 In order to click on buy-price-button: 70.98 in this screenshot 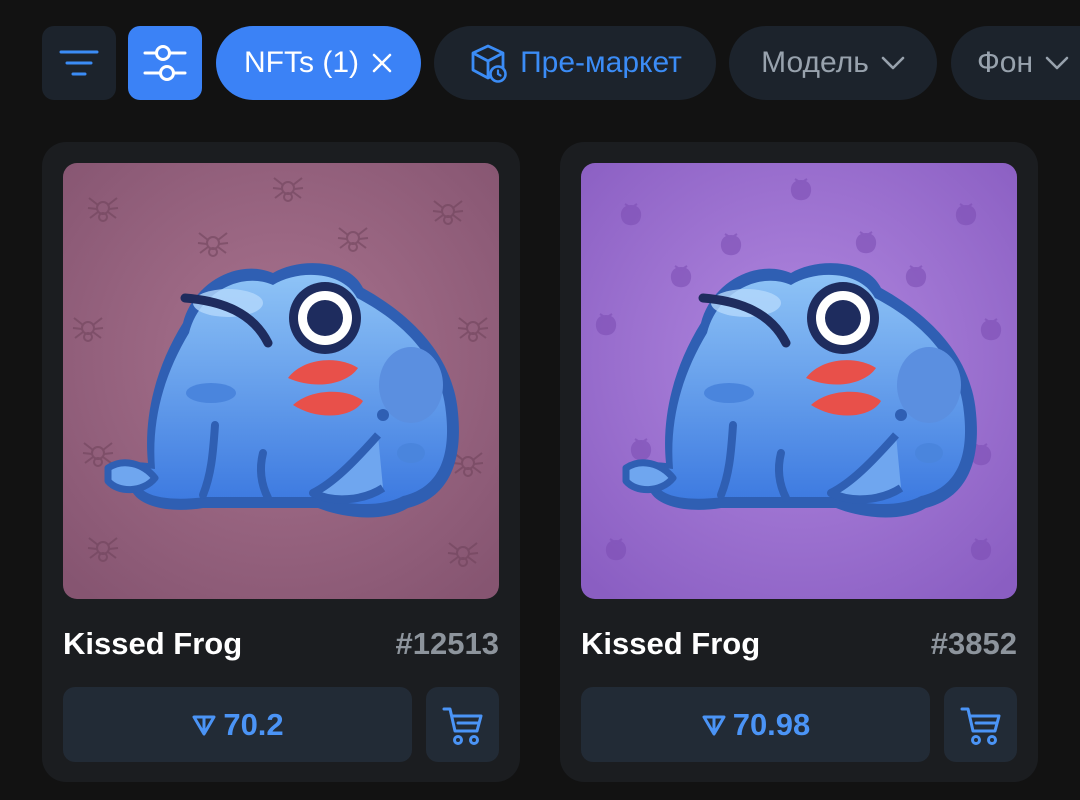, I will do `click(755, 724)`.